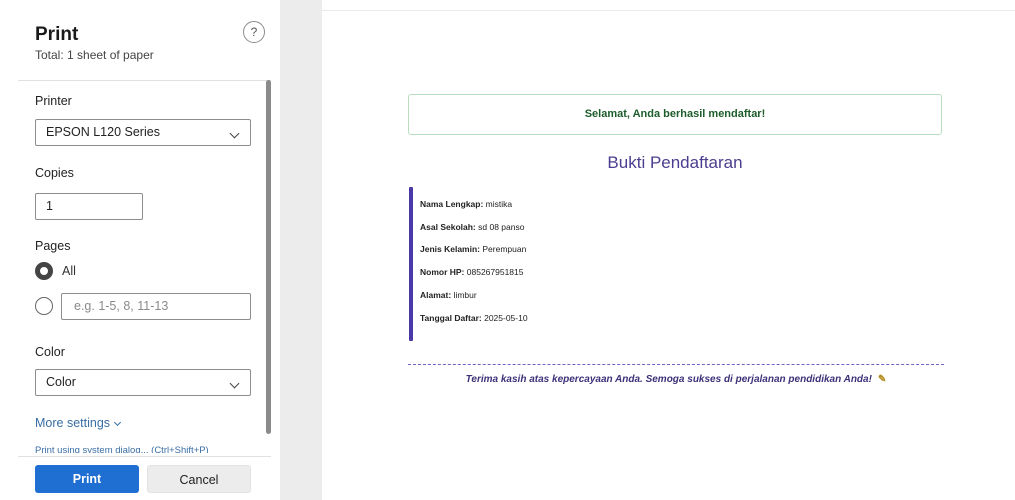  What do you see at coordinates (501, 227) in the screenshot?
I see `field-value: sd 08 panso` at bounding box center [501, 227].